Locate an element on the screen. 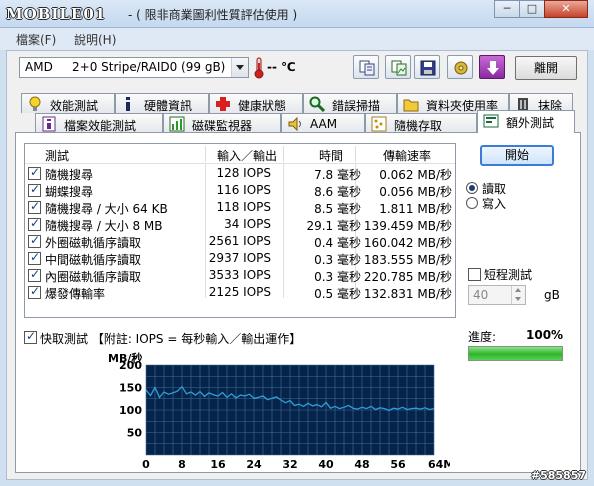 The height and width of the screenshot is (486, 594). health-cross-icon is located at coordinates (223, 104).